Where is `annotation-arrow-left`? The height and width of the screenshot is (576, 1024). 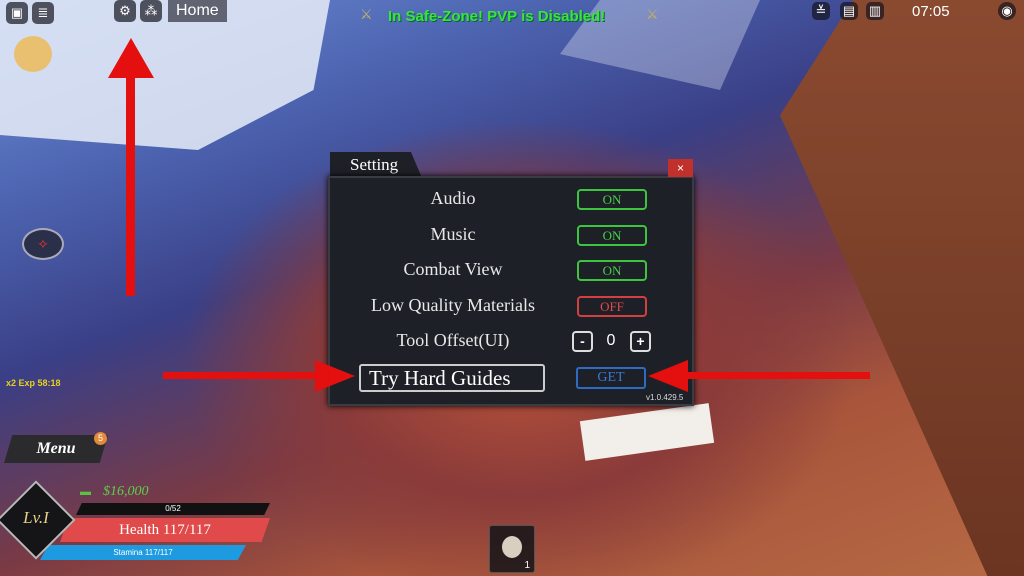 annotation-arrow-left is located at coordinates (777, 375).